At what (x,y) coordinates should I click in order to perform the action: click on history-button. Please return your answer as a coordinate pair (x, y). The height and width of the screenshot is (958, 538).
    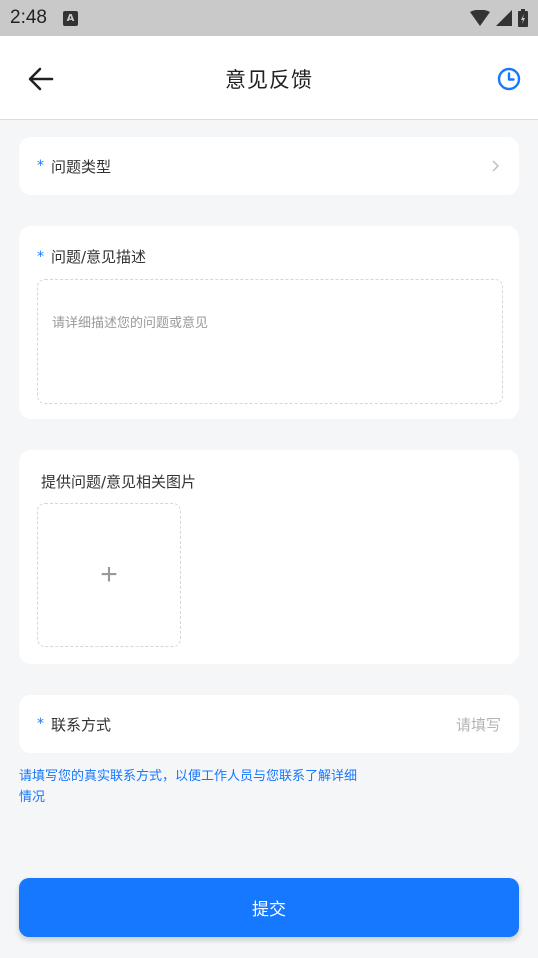
    Looking at the image, I should click on (509, 79).